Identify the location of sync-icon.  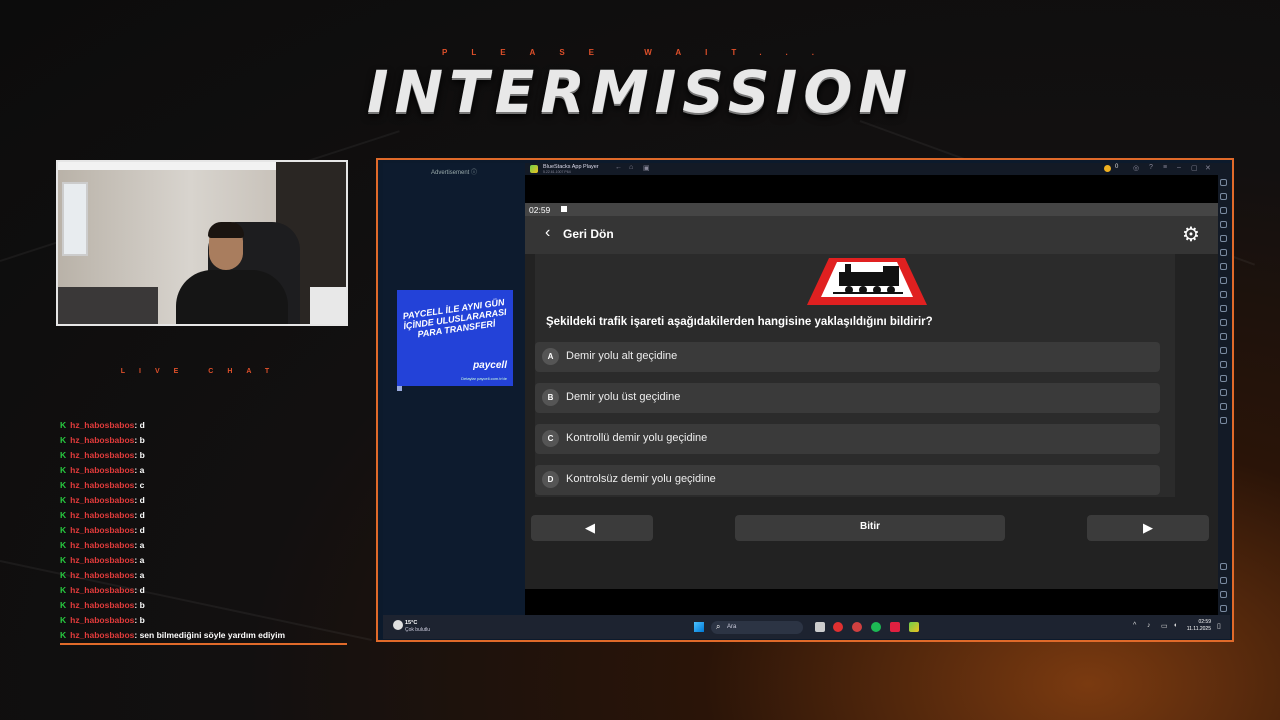
(1223, 392).